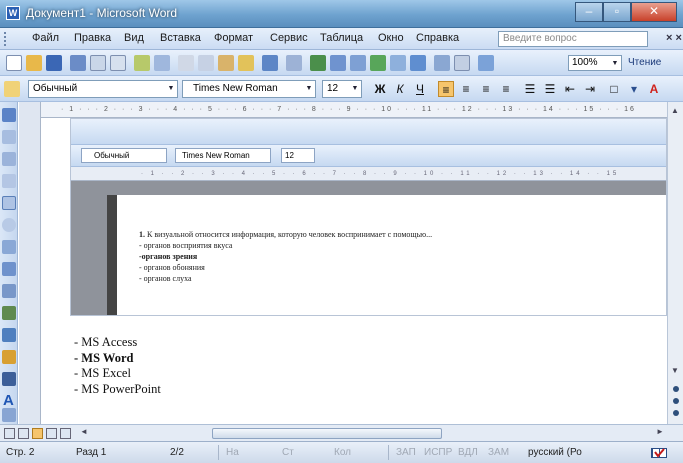 The image size is (683, 463). What do you see at coordinates (9, 115) in the screenshot?
I see `select-objects-icon` at bounding box center [9, 115].